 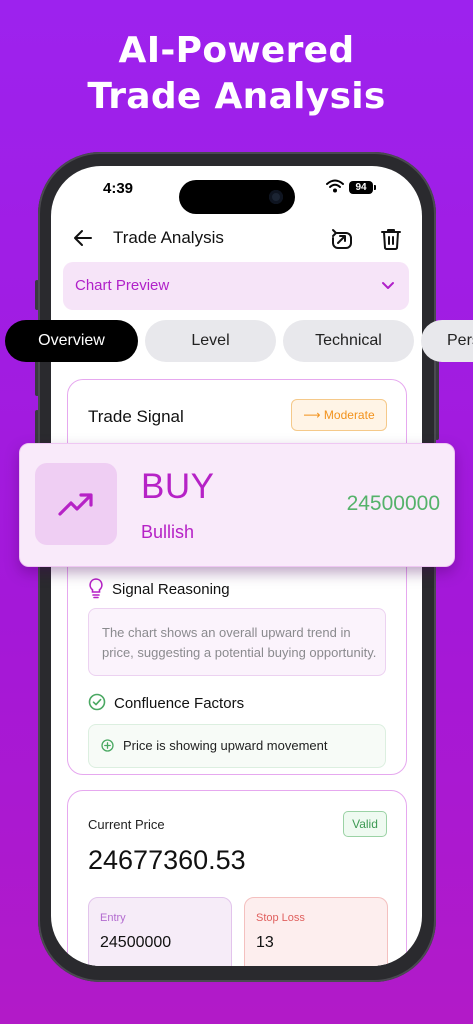 What do you see at coordinates (136, 942) in the screenshot?
I see `entry-value: 24500000` at bounding box center [136, 942].